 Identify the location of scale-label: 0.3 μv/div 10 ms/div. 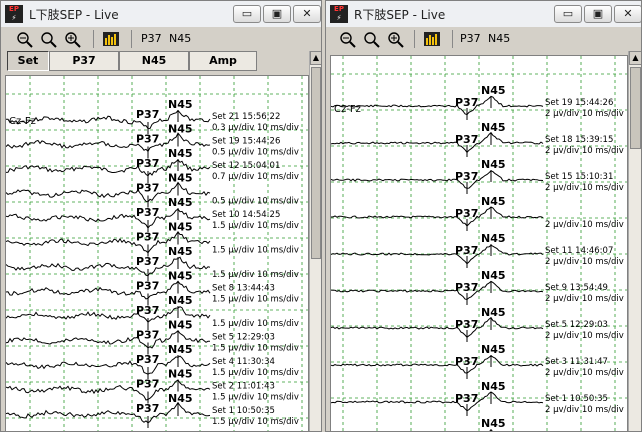
(255, 128).